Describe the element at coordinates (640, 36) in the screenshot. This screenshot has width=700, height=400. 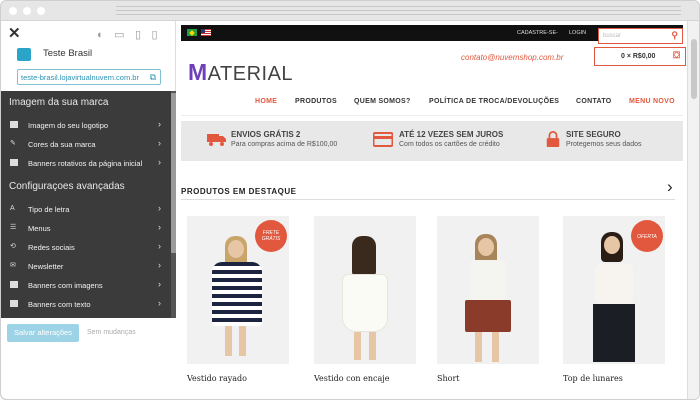
I see `search-input: buscar ⚲` at that location.